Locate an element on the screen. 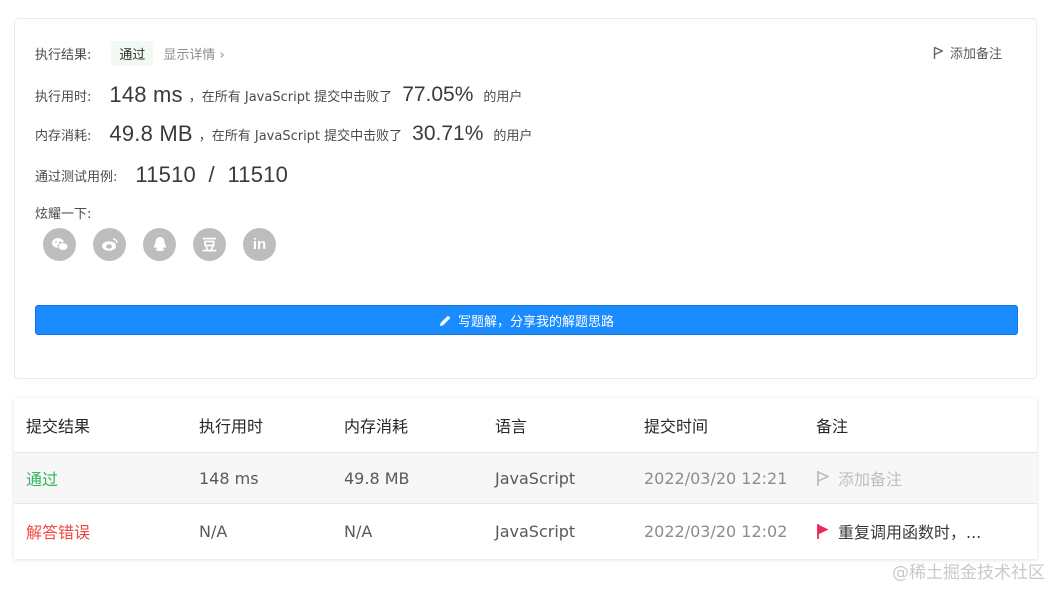 The image size is (1063, 598). pencil-icon is located at coordinates (445, 320).